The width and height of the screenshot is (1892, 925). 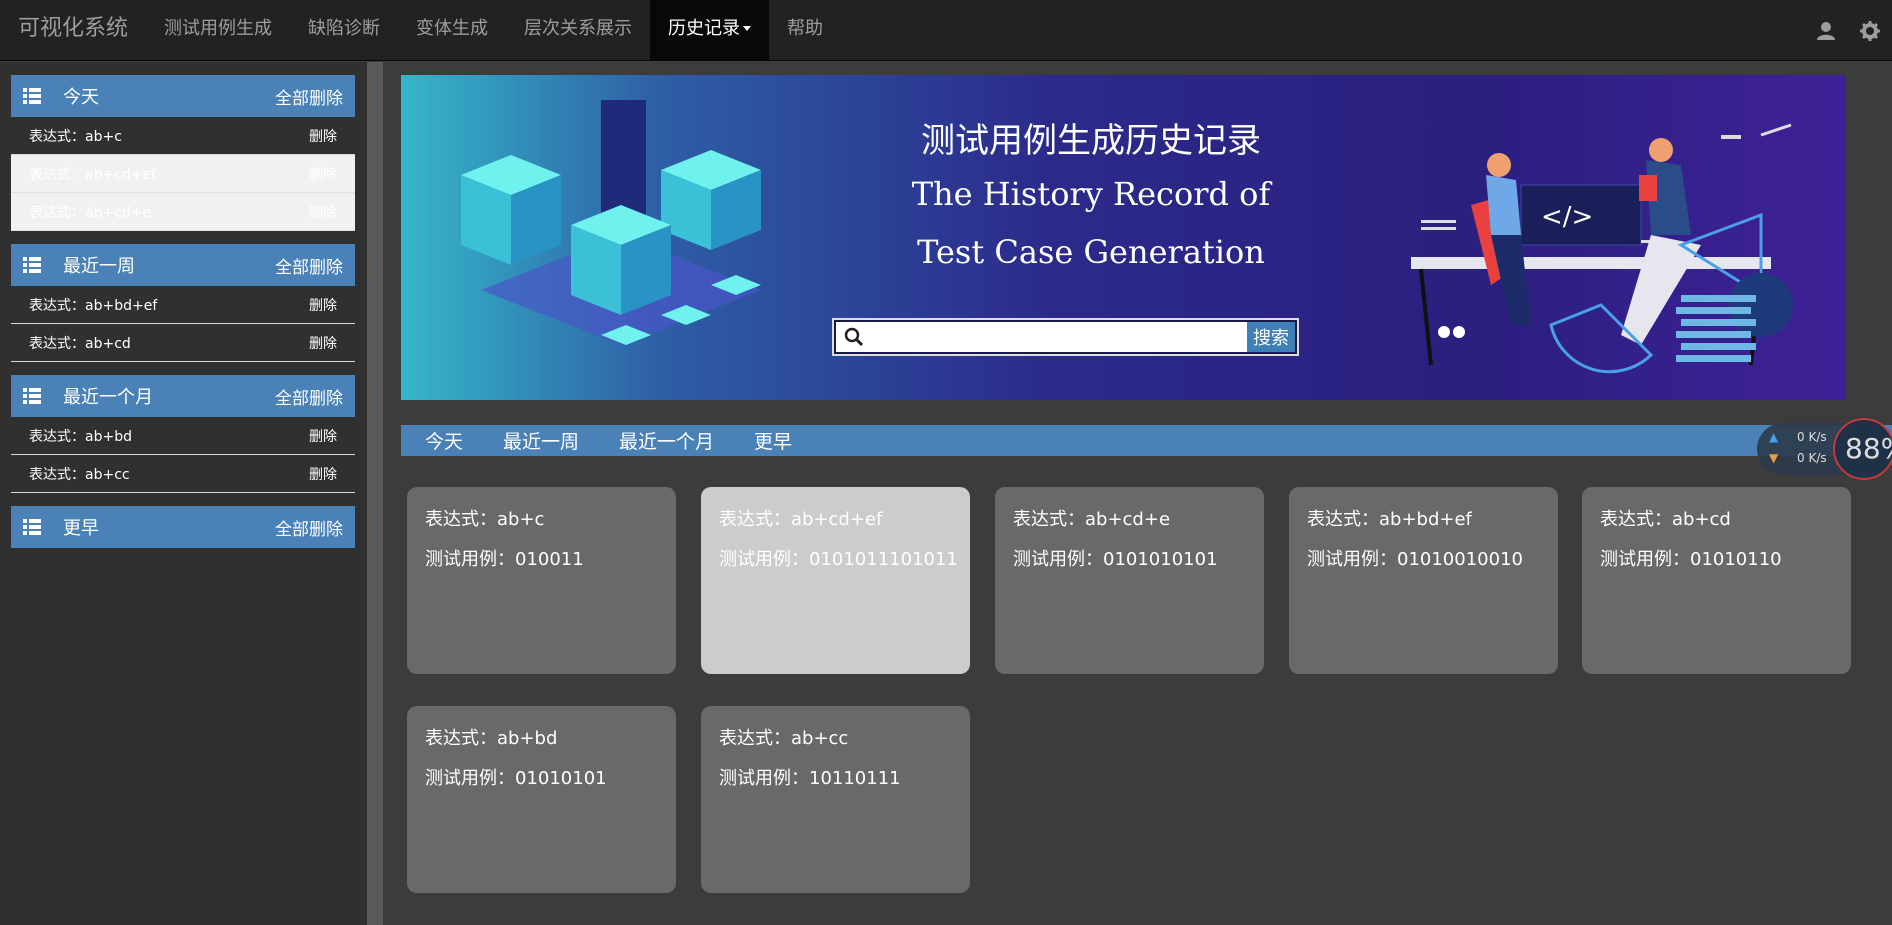 I want to click on history-expression: 表达式：ab+c, so click(x=75, y=136).